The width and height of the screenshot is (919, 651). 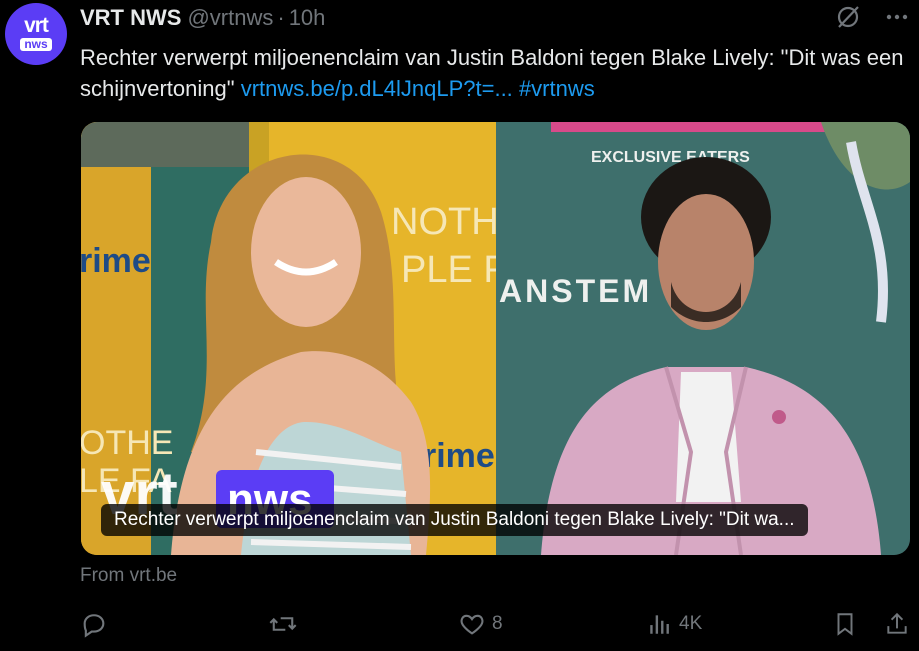 I want to click on backdrop-brand-2: rime, so click(x=459, y=456).